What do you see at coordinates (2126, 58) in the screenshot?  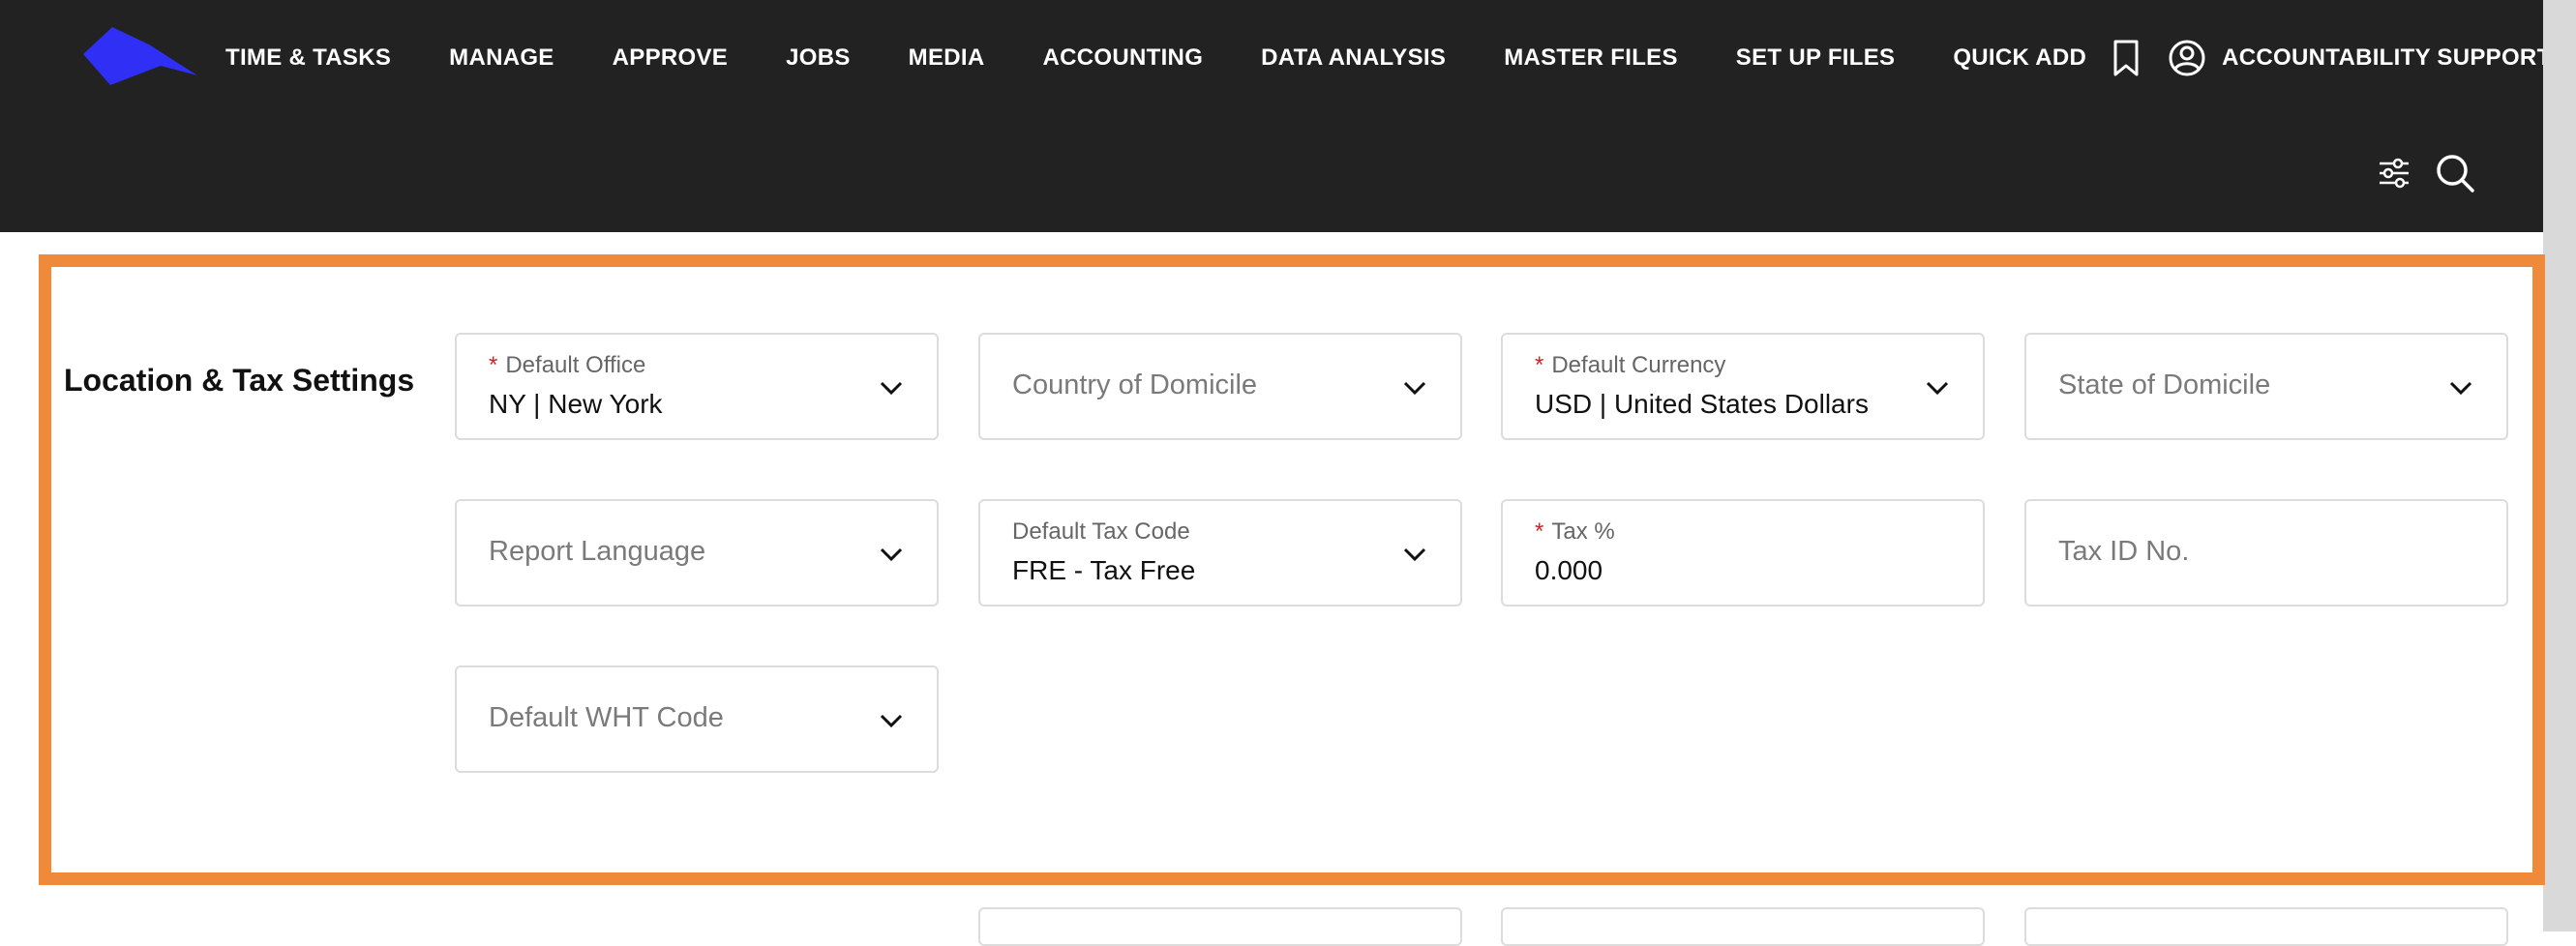 I see `bookmark-icon` at bounding box center [2126, 58].